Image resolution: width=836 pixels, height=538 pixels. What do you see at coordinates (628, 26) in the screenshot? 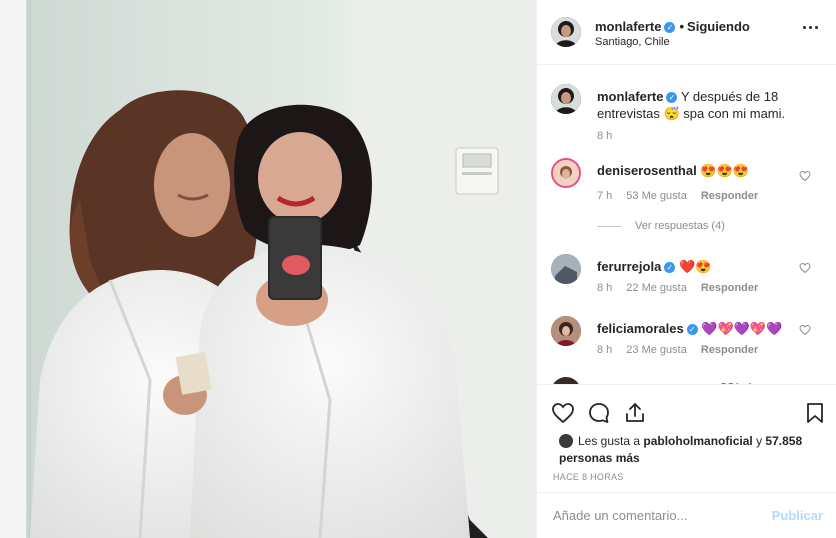
I see `author-username: monlaferte` at bounding box center [628, 26].